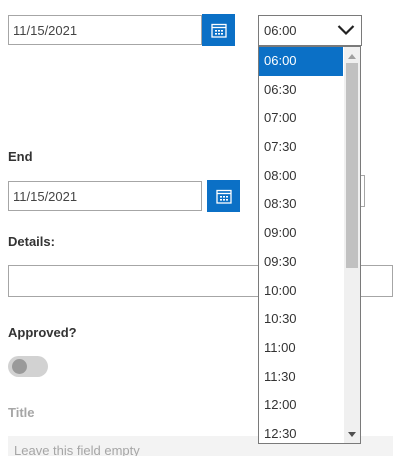  Describe the element at coordinates (105, 30) in the screenshot. I see `start-date-input: 11/15/2021` at that location.